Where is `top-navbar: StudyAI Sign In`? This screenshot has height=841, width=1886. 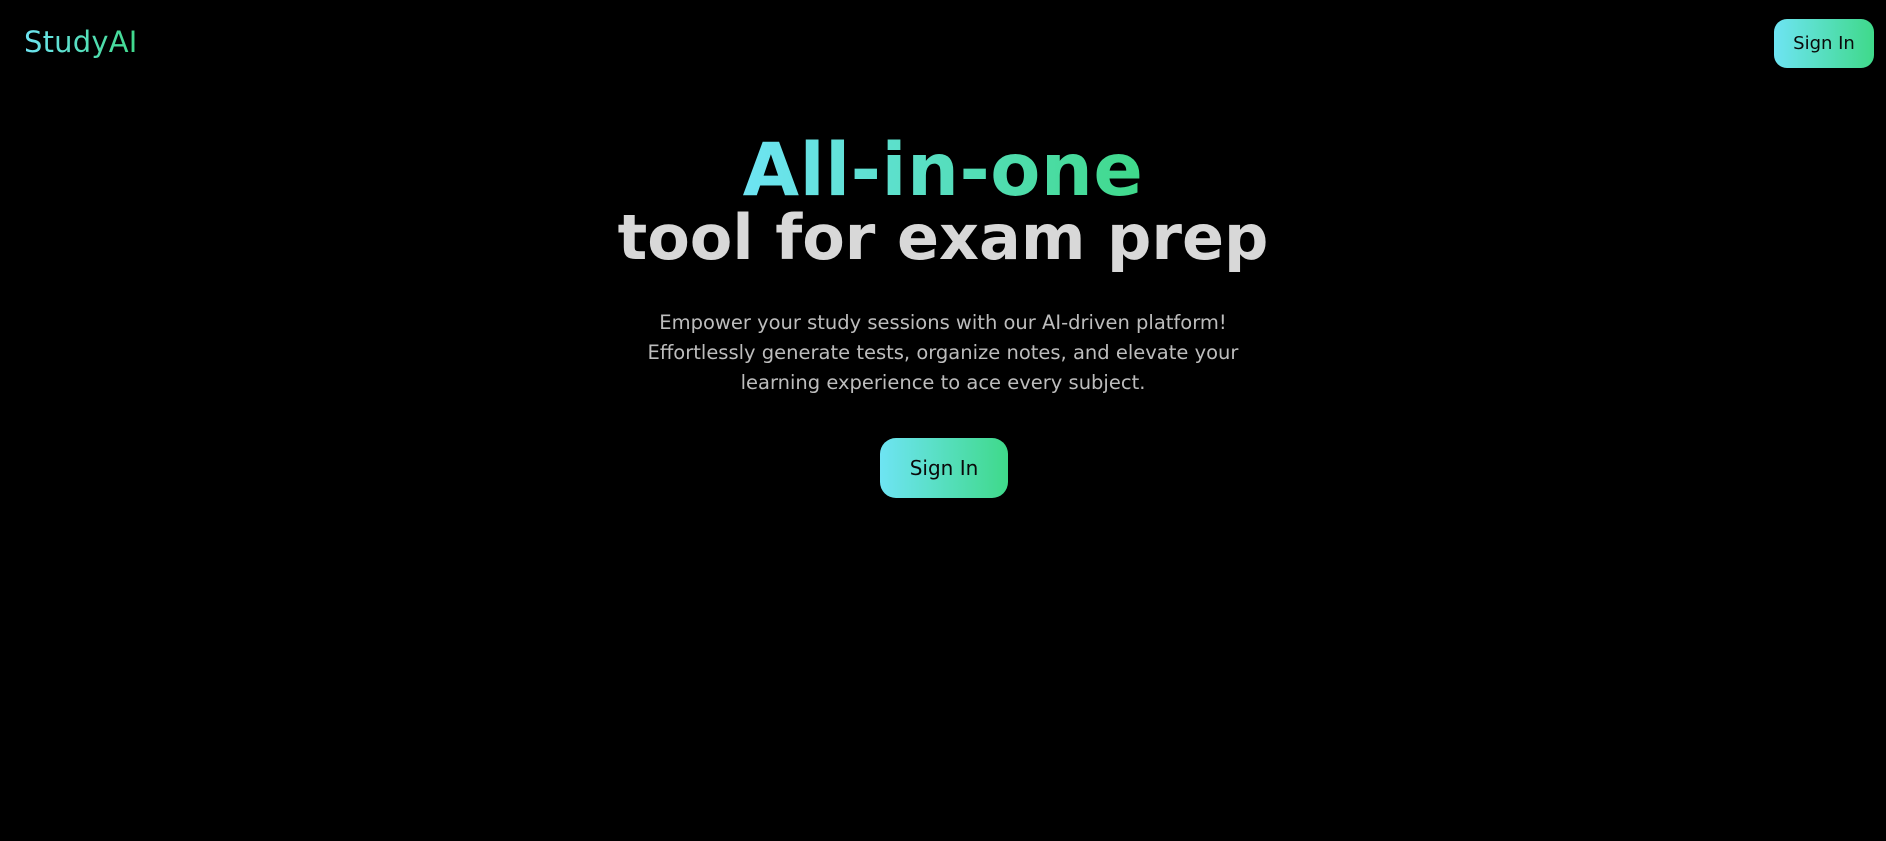 top-navbar: StudyAI Sign In is located at coordinates (943, 43).